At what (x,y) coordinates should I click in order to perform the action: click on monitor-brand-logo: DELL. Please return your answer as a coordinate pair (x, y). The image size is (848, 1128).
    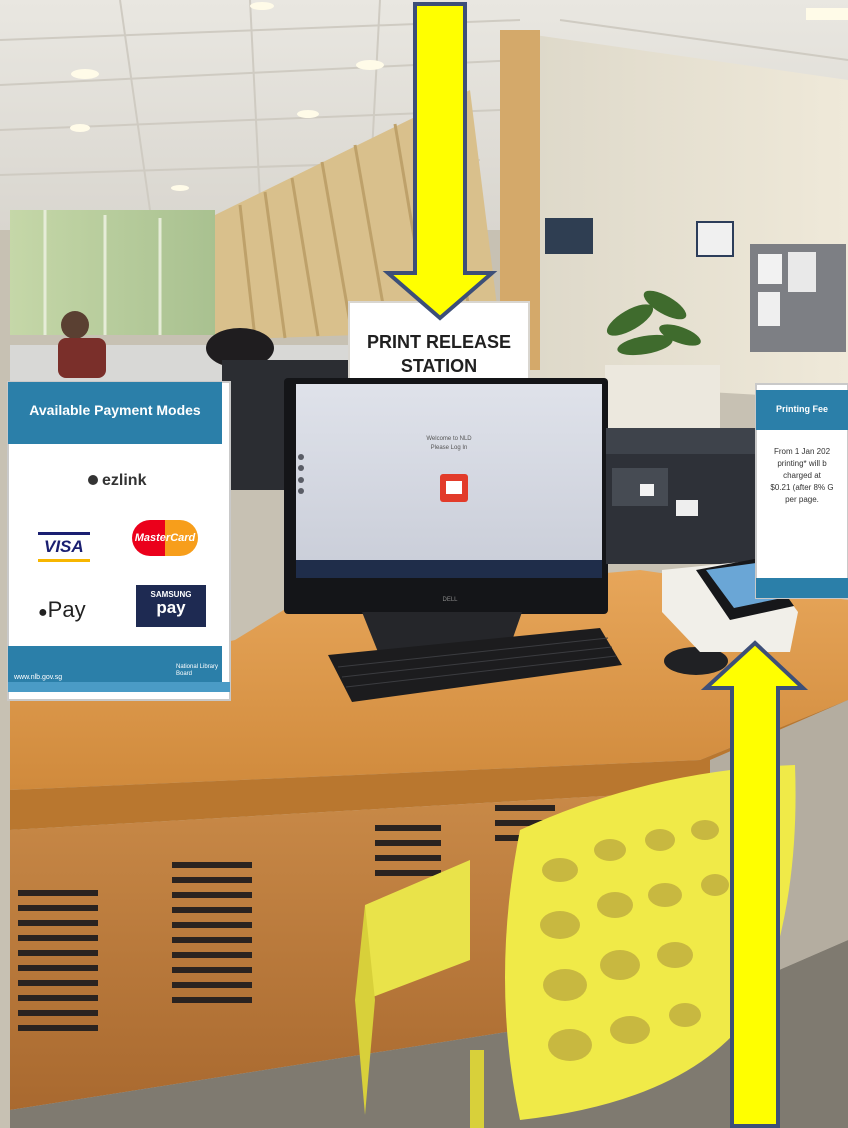
    Looking at the image, I should click on (450, 600).